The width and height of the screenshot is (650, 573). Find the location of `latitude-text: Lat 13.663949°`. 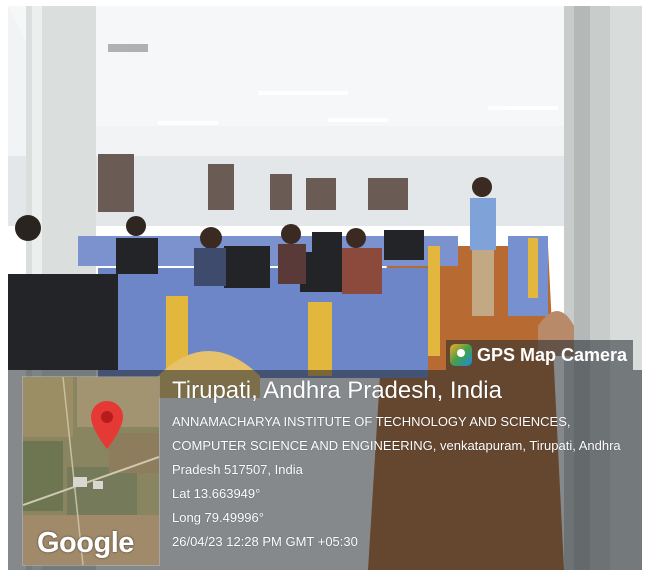

latitude-text: Lat 13.663949° is located at coordinates (216, 493).